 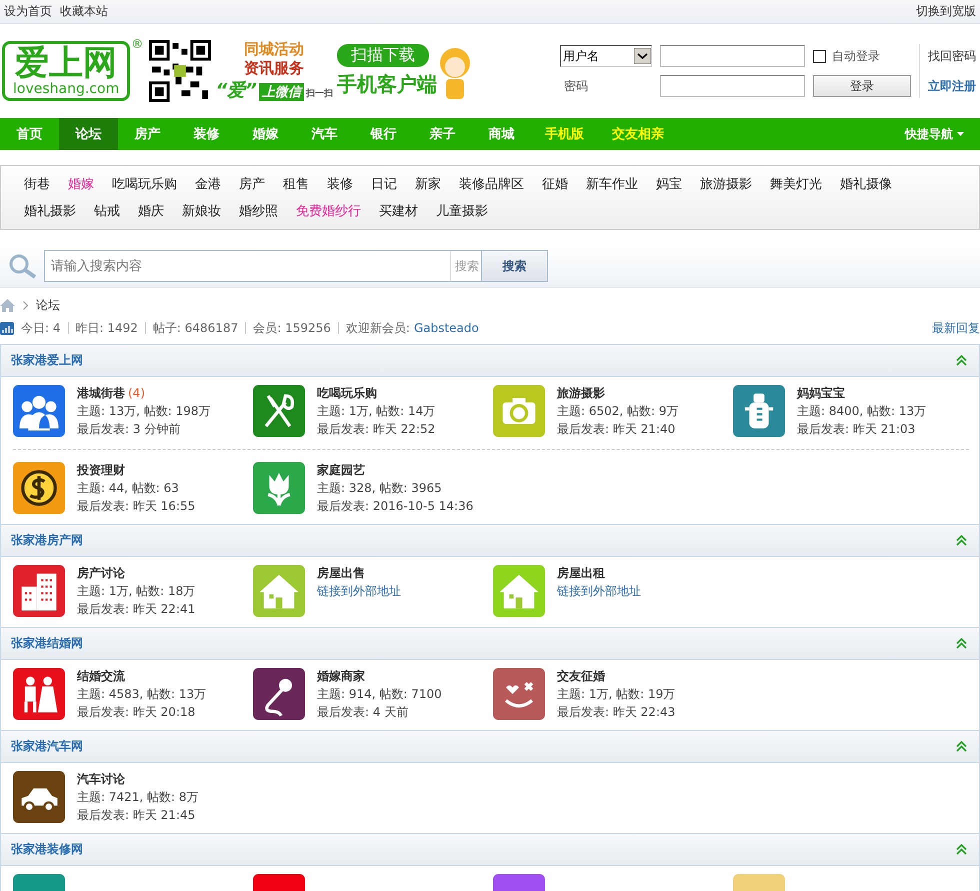 What do you see at coordinates (296, 266) in the screenshot?
I see `search-field: 请输入搜索内容 搜索 搜索` at bounding box center [296, 266].